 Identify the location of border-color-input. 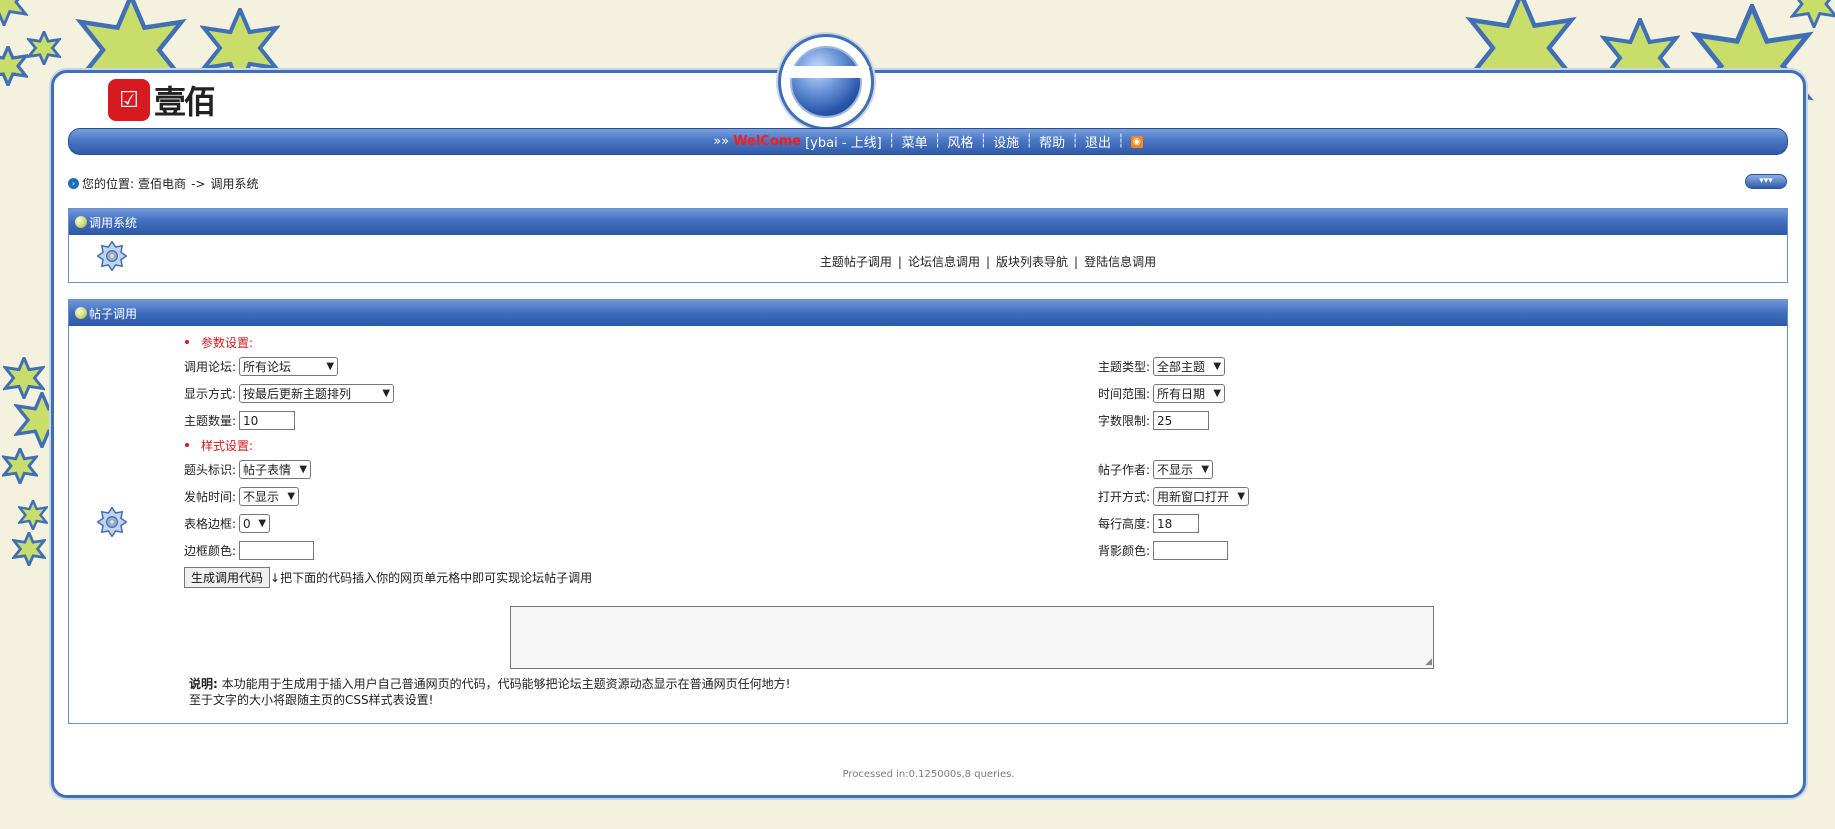
(277, 550).